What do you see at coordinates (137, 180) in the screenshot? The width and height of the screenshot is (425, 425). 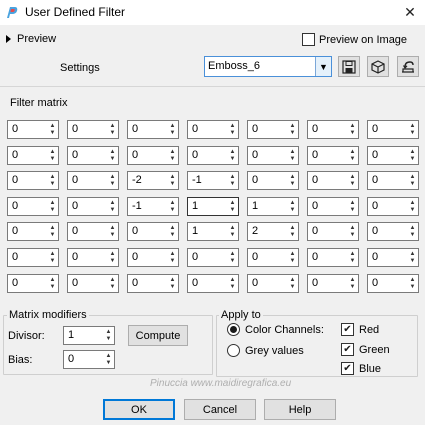 I see `matrix-cell-value: -2` at bounding box center [137, 180].